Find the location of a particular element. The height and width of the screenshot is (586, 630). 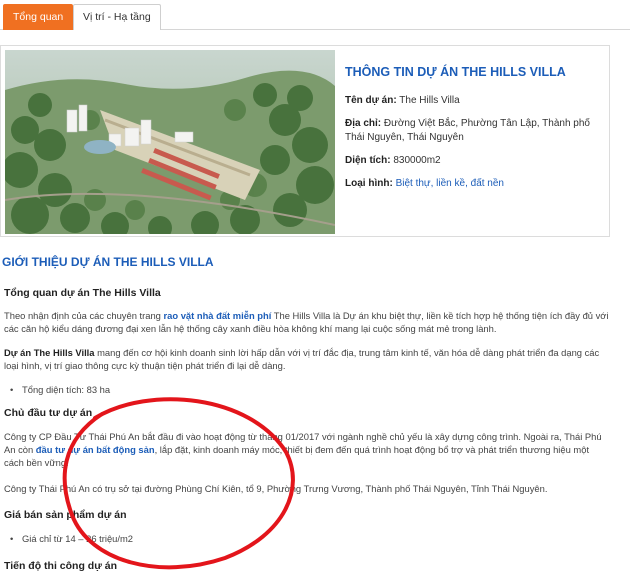

project-area-label: Diện tích: is located at coordinates (368, 160).